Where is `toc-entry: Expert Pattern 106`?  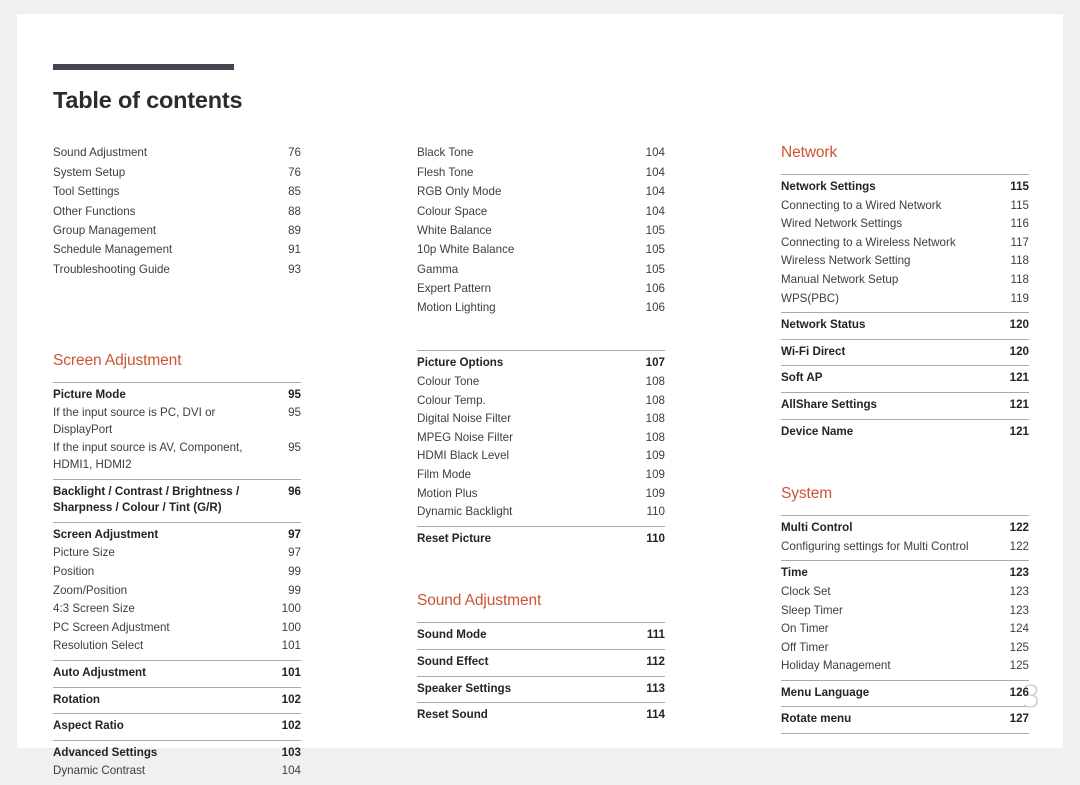
toc-entry: Expert Pattern 106 is located at coordinates (541, 289).